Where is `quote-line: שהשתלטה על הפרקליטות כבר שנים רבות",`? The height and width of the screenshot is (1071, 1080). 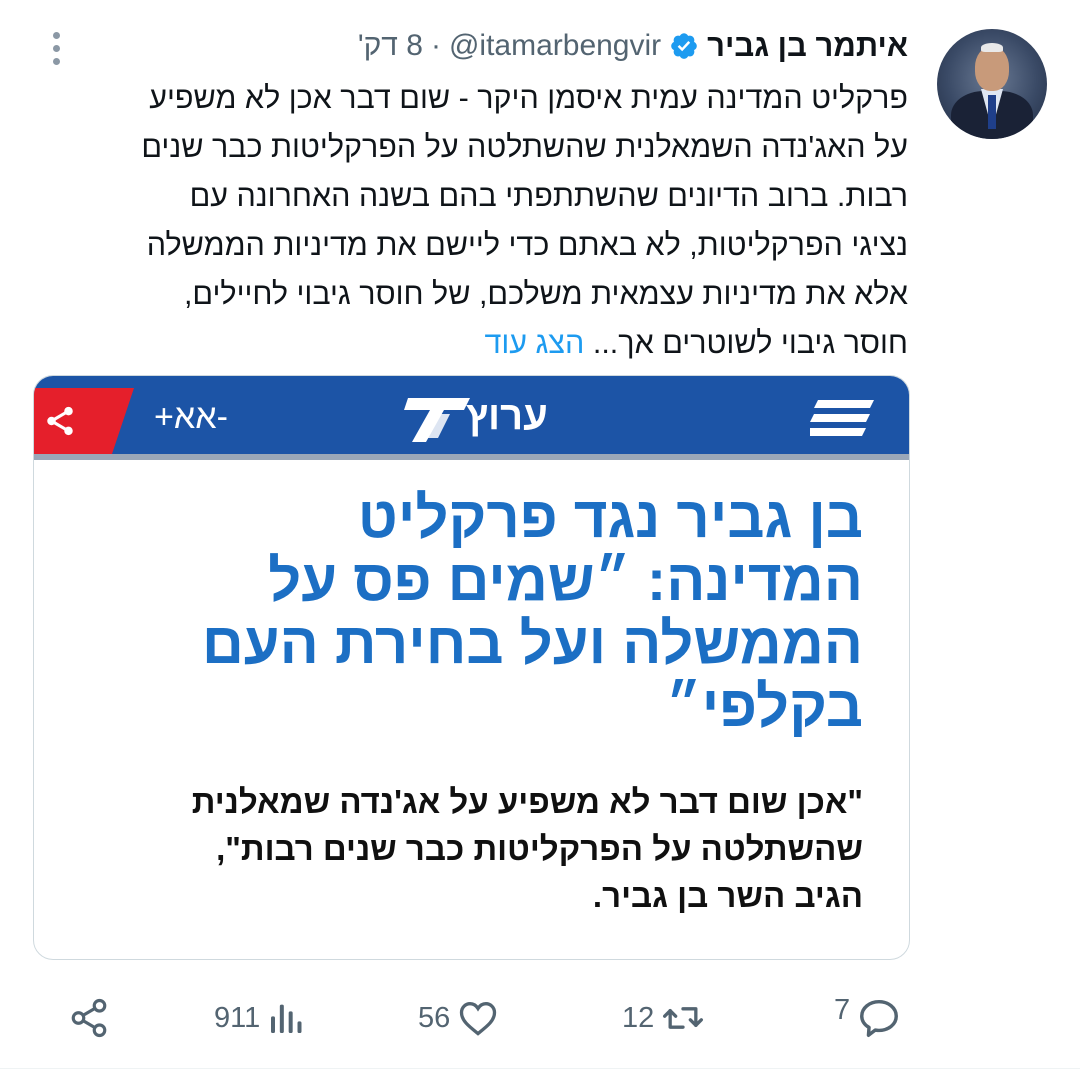
quote-line: שהשתלטה על הפרקליטות כבר שנים רבות", is located at coordinates (539, 848).